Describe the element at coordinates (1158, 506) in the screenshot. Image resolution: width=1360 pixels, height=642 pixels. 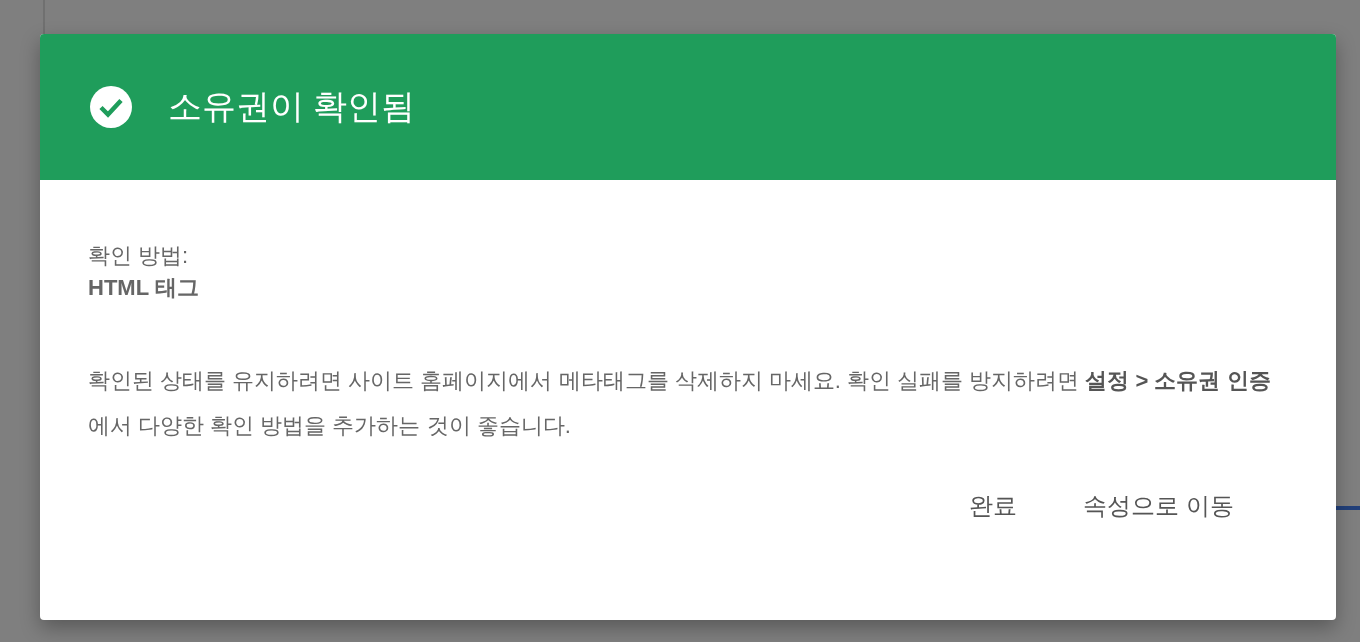
I see `go-to-property-button: 속성으로 이동` at that location.